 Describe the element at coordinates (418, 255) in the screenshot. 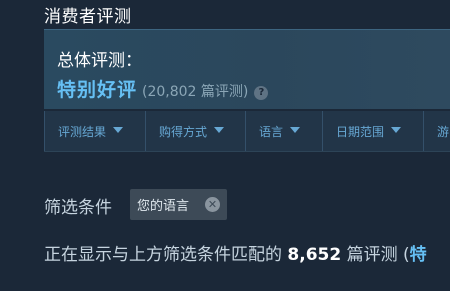

I see `results-trailing-link: 特` at that location.